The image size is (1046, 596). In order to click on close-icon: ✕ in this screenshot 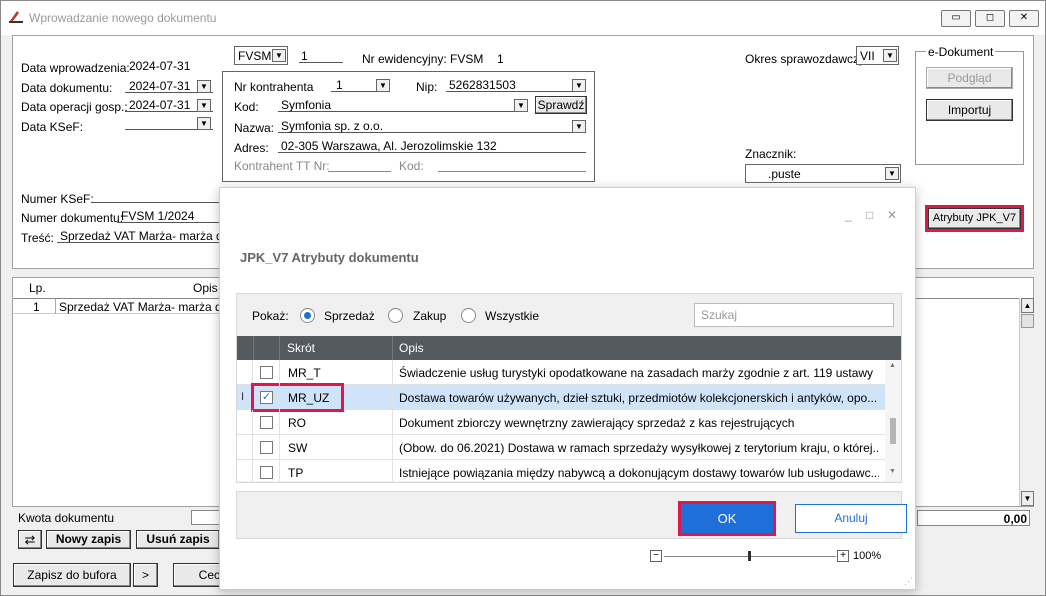, I will do `click(1024, 17)`.